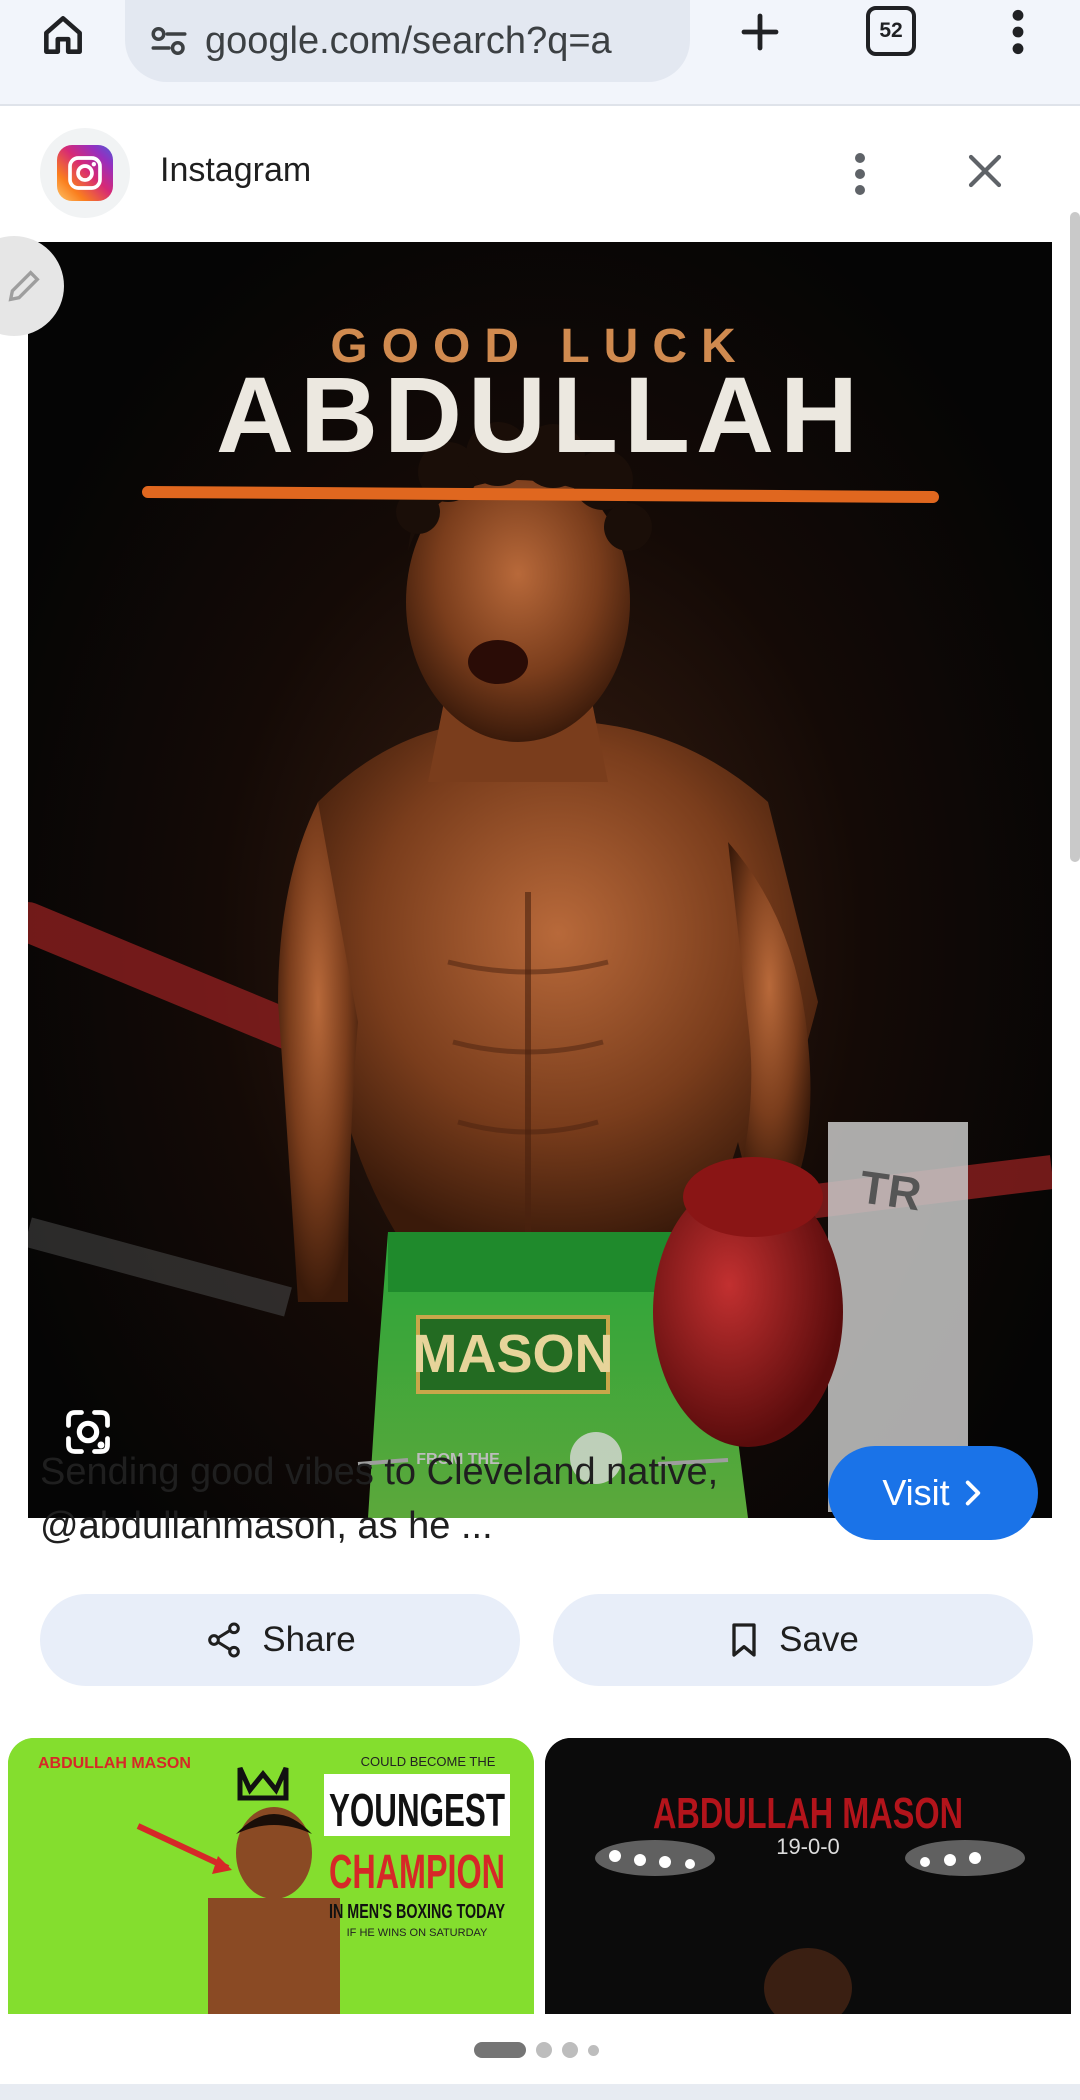 Image resolution: width=1080 pixels, height=2100 pixels. Describe the element at coordinates (891, 1190) in the screenshot. I see `svg-text: TR` at that location.